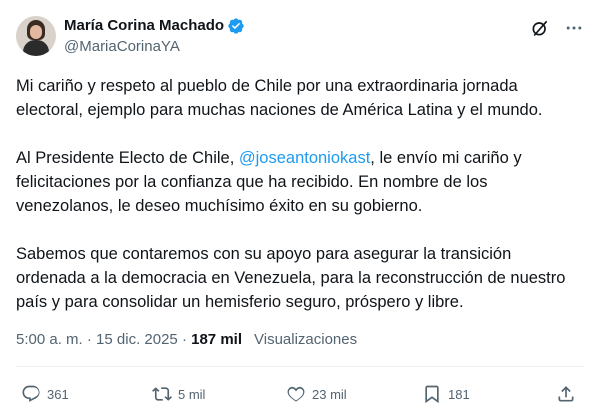 Image resolution: width=600 pixels, height=418 pixels. I want to click on like-button: 23 mil, so click(316, 394).